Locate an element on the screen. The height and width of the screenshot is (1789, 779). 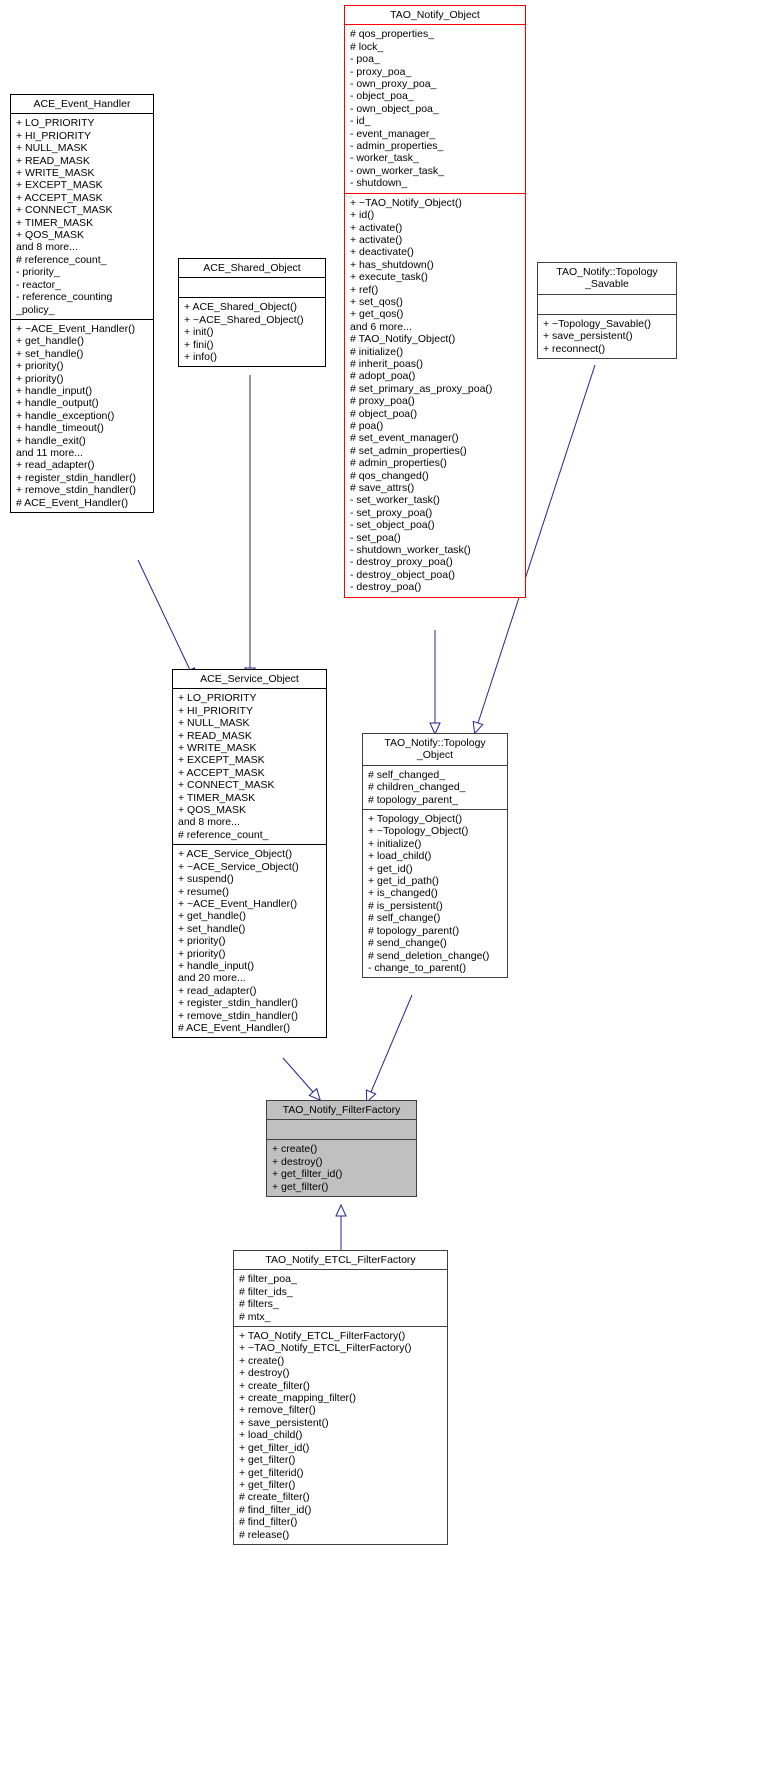
class-member-row: + resume() is located at coordinates (204, 891).